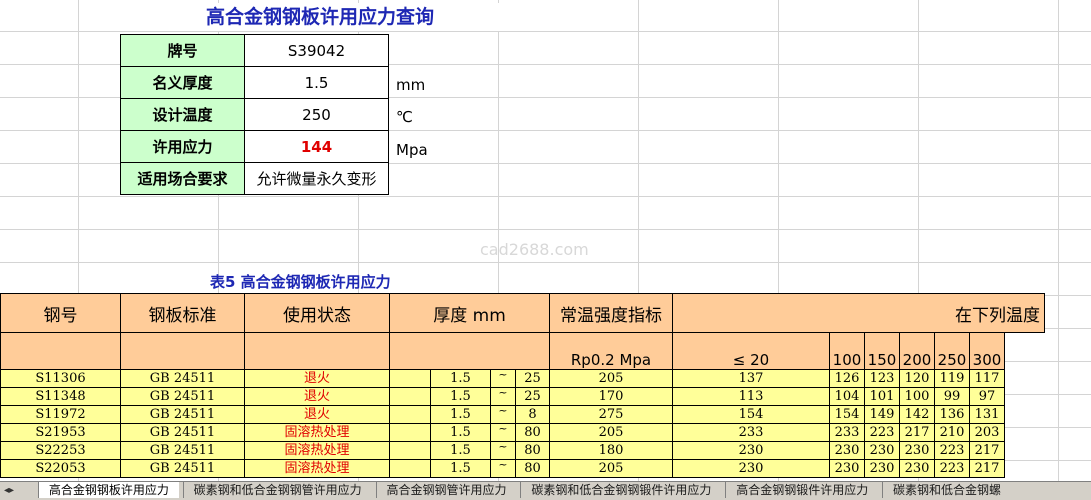 This screenshot has width=1091, height=500. What do you see at coordinates (987, 414) in the screenshot?
I see `cell-s300: 131` at bounding box center [987, 414].